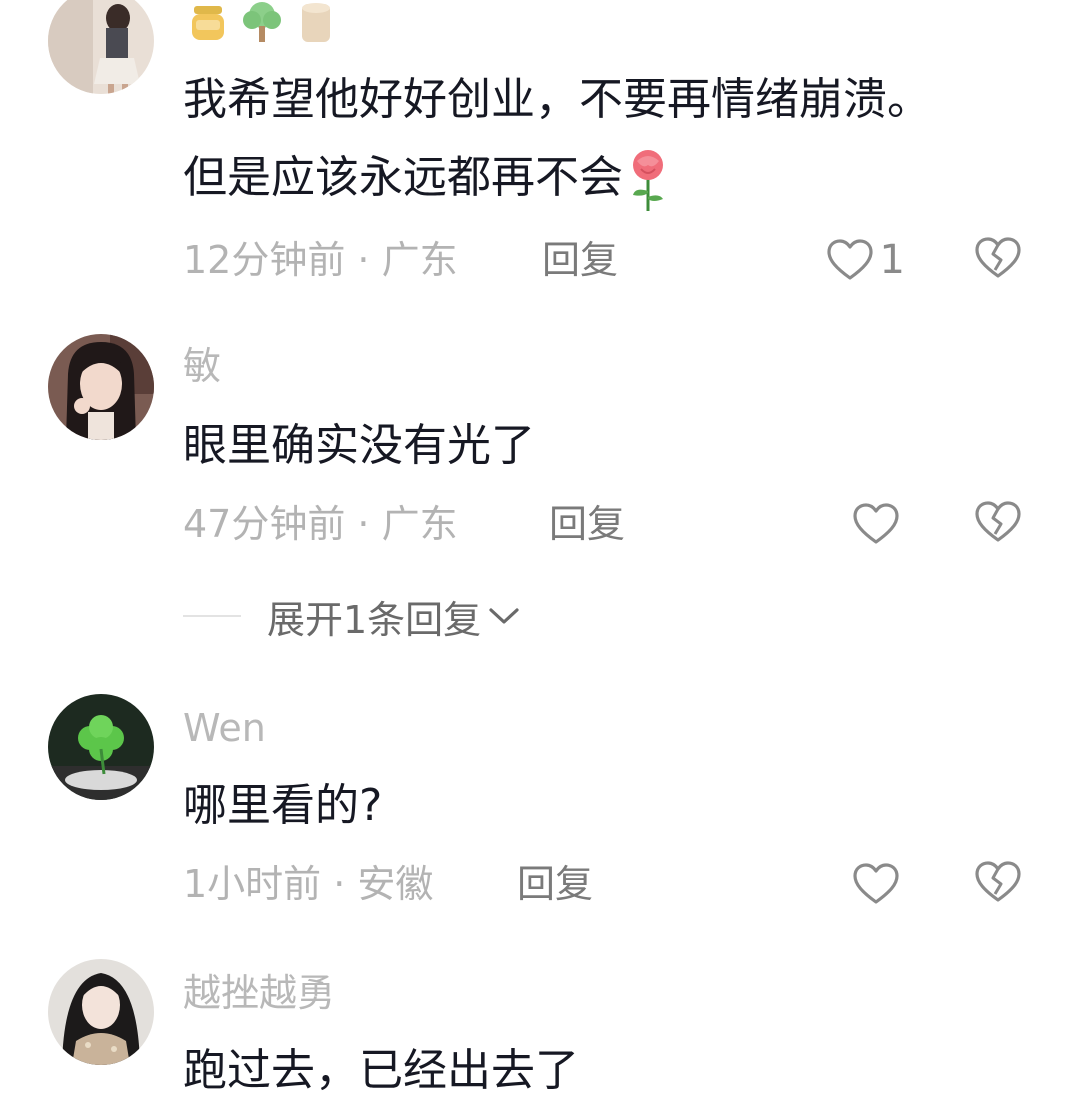  What do you see at coordinates (320, 260) in the screenshot?
I see `comment-meta: 12分钟前 · 广东` at bounding box center [320, 260].